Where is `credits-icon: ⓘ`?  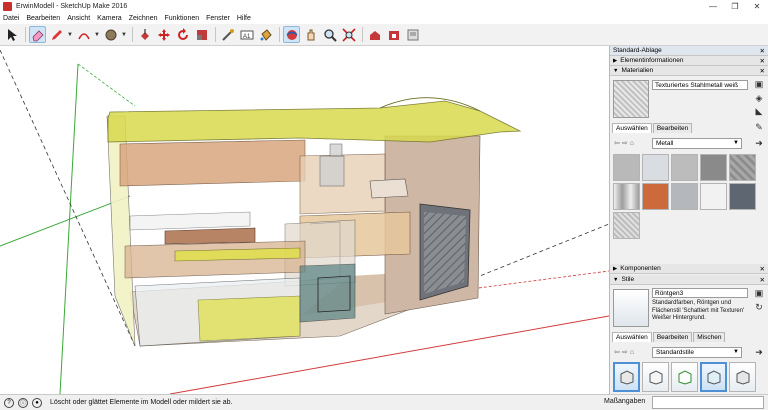 credits-icon: ⓘ is located at coordinates (23, 402).